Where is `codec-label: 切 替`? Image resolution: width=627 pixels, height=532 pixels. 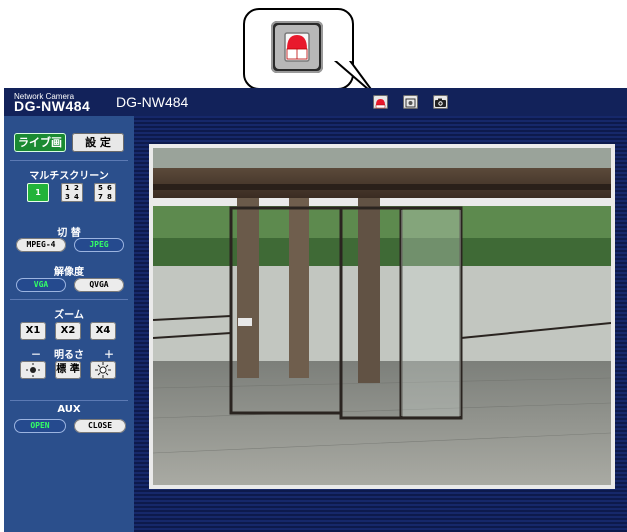
codec-label: 切 替 is located at coordinates (69, 233).